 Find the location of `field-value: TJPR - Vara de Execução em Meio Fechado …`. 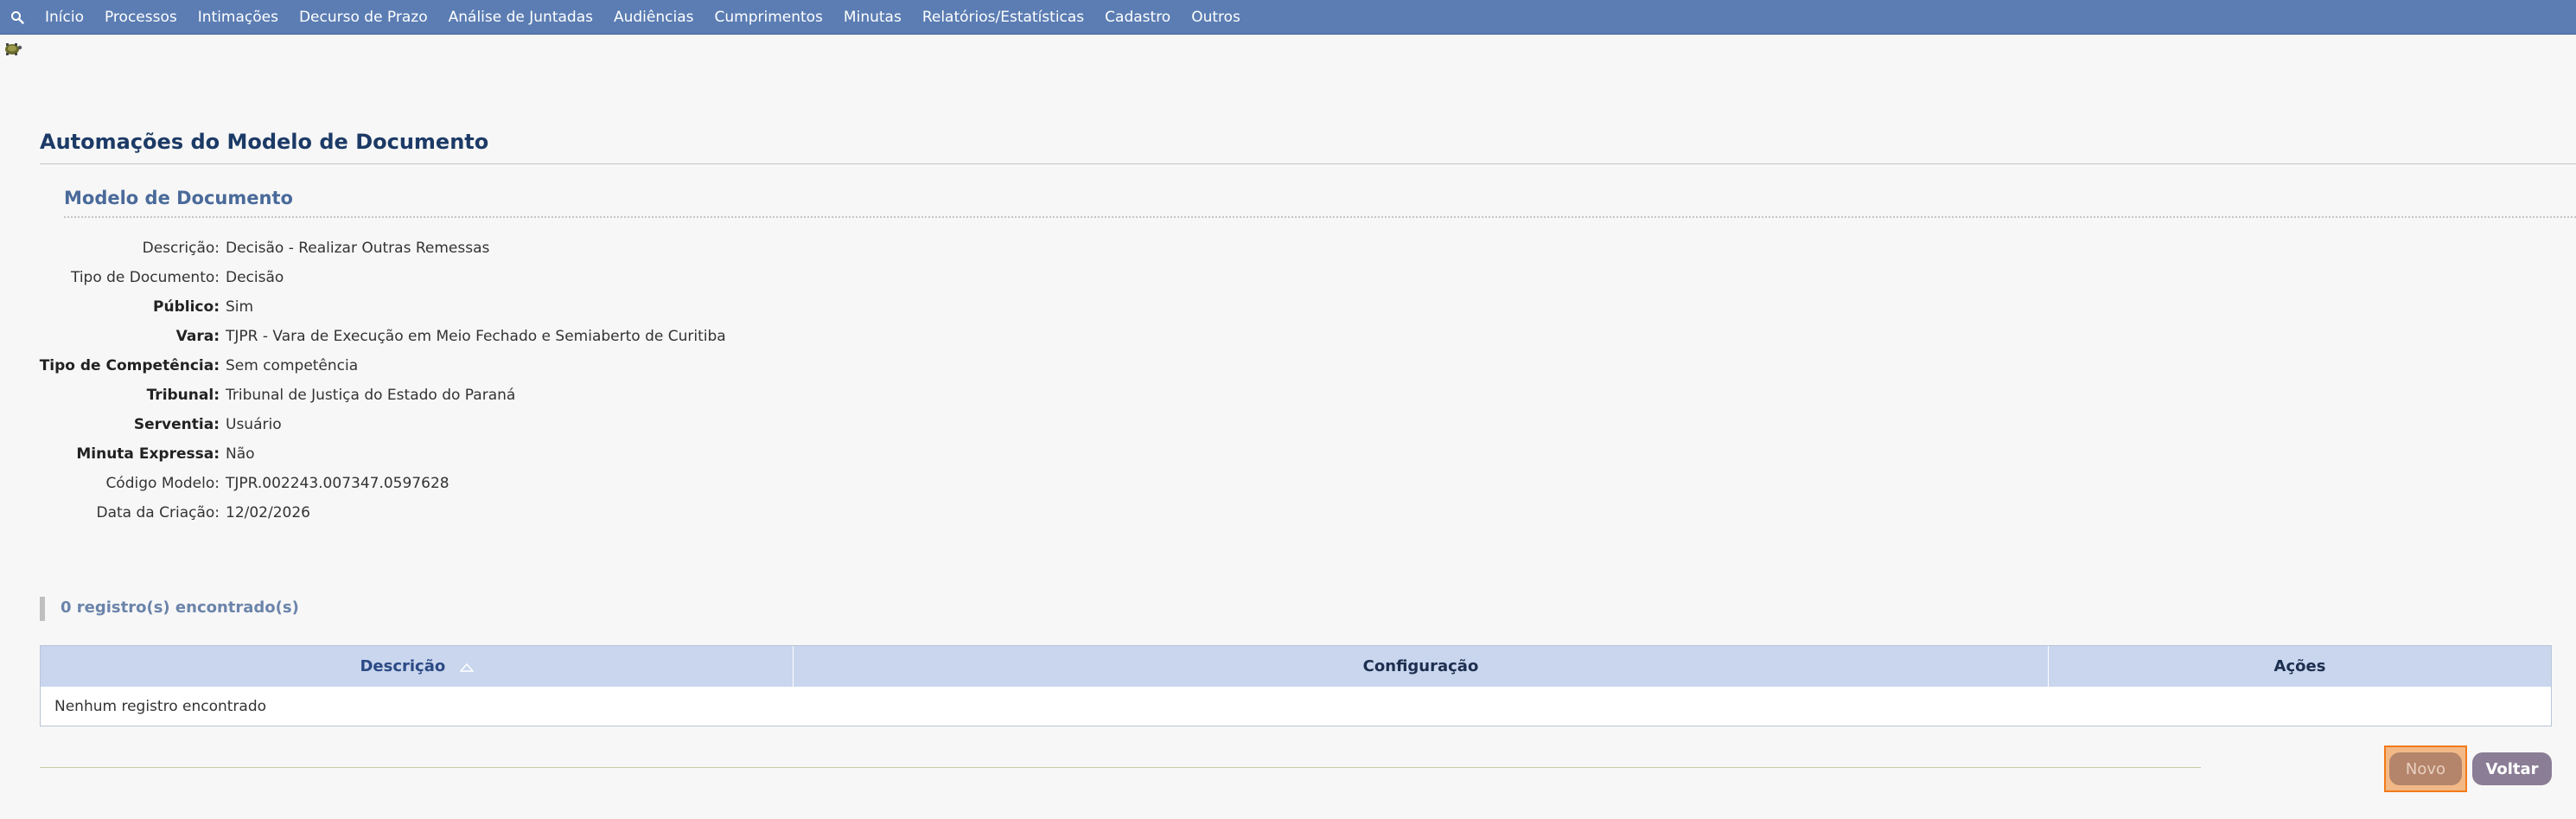

field-value: TJPR - Vara de Execução em Meio Fechado … is located at coordinates (476, 336).